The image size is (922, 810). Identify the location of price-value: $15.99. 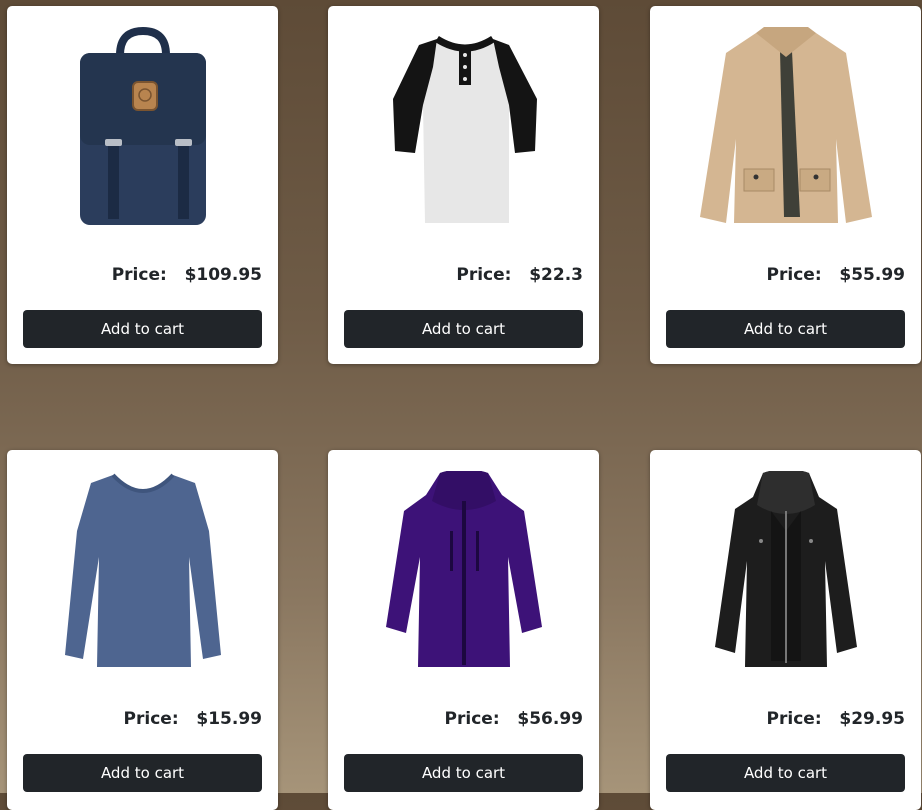
(229, 719).